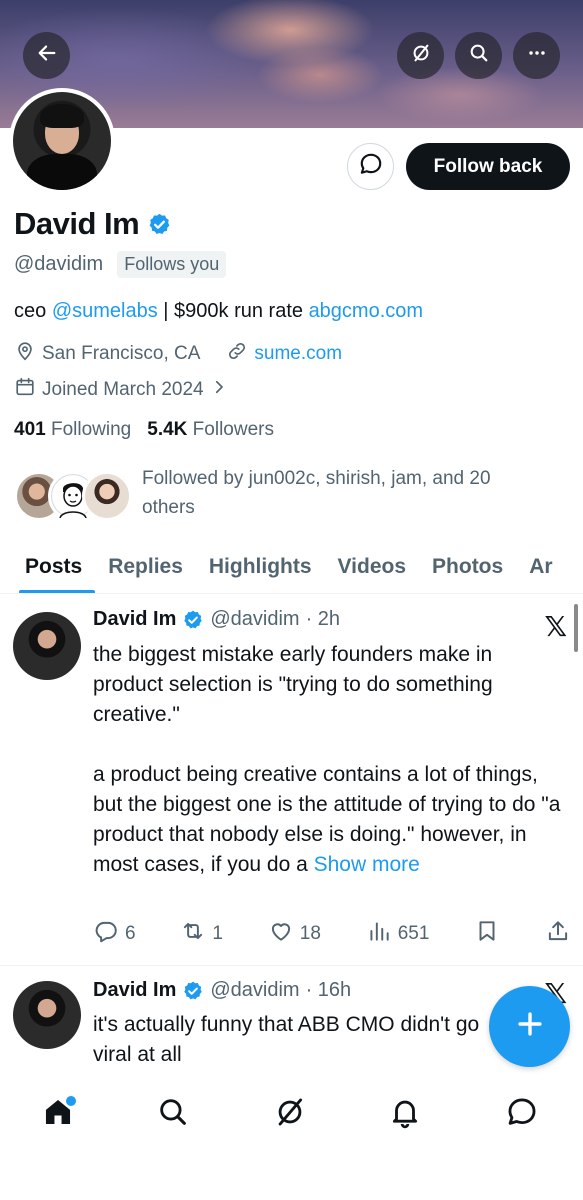 This screenshot has height=1200, width=583. What do you see at coordinates (576, 628) in the screenshot?
I see `scrollbar` at bounding box center [576, 628].